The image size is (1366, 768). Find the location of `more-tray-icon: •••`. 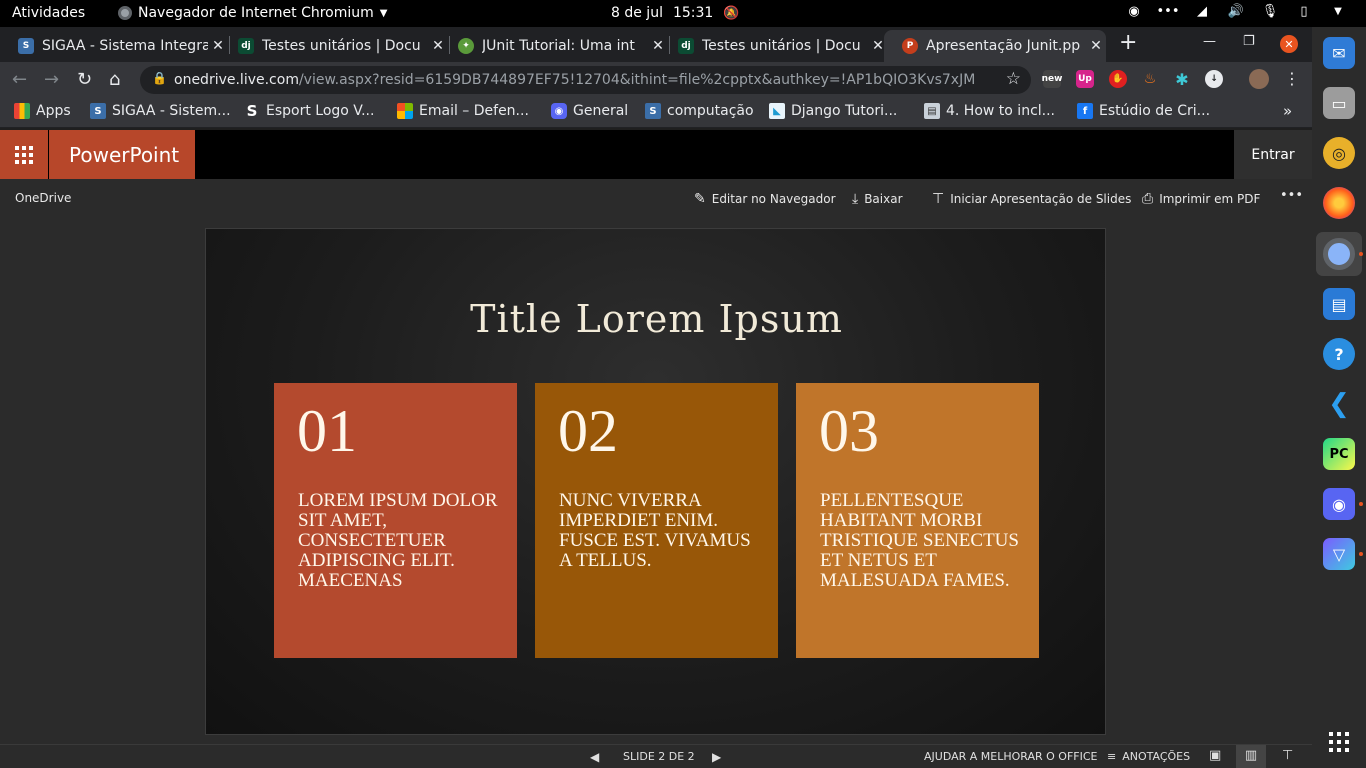

more-tray-icon: ••• is located at coordinates (1168, 11).